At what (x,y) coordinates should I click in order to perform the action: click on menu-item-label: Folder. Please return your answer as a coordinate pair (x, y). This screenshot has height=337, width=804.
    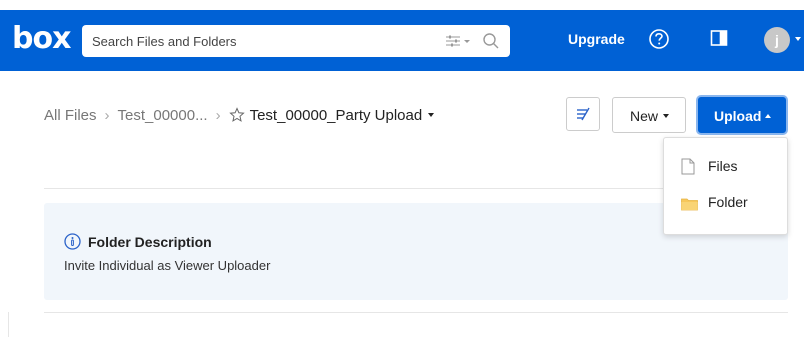
    Looking at the image, I should click on (728, 202).